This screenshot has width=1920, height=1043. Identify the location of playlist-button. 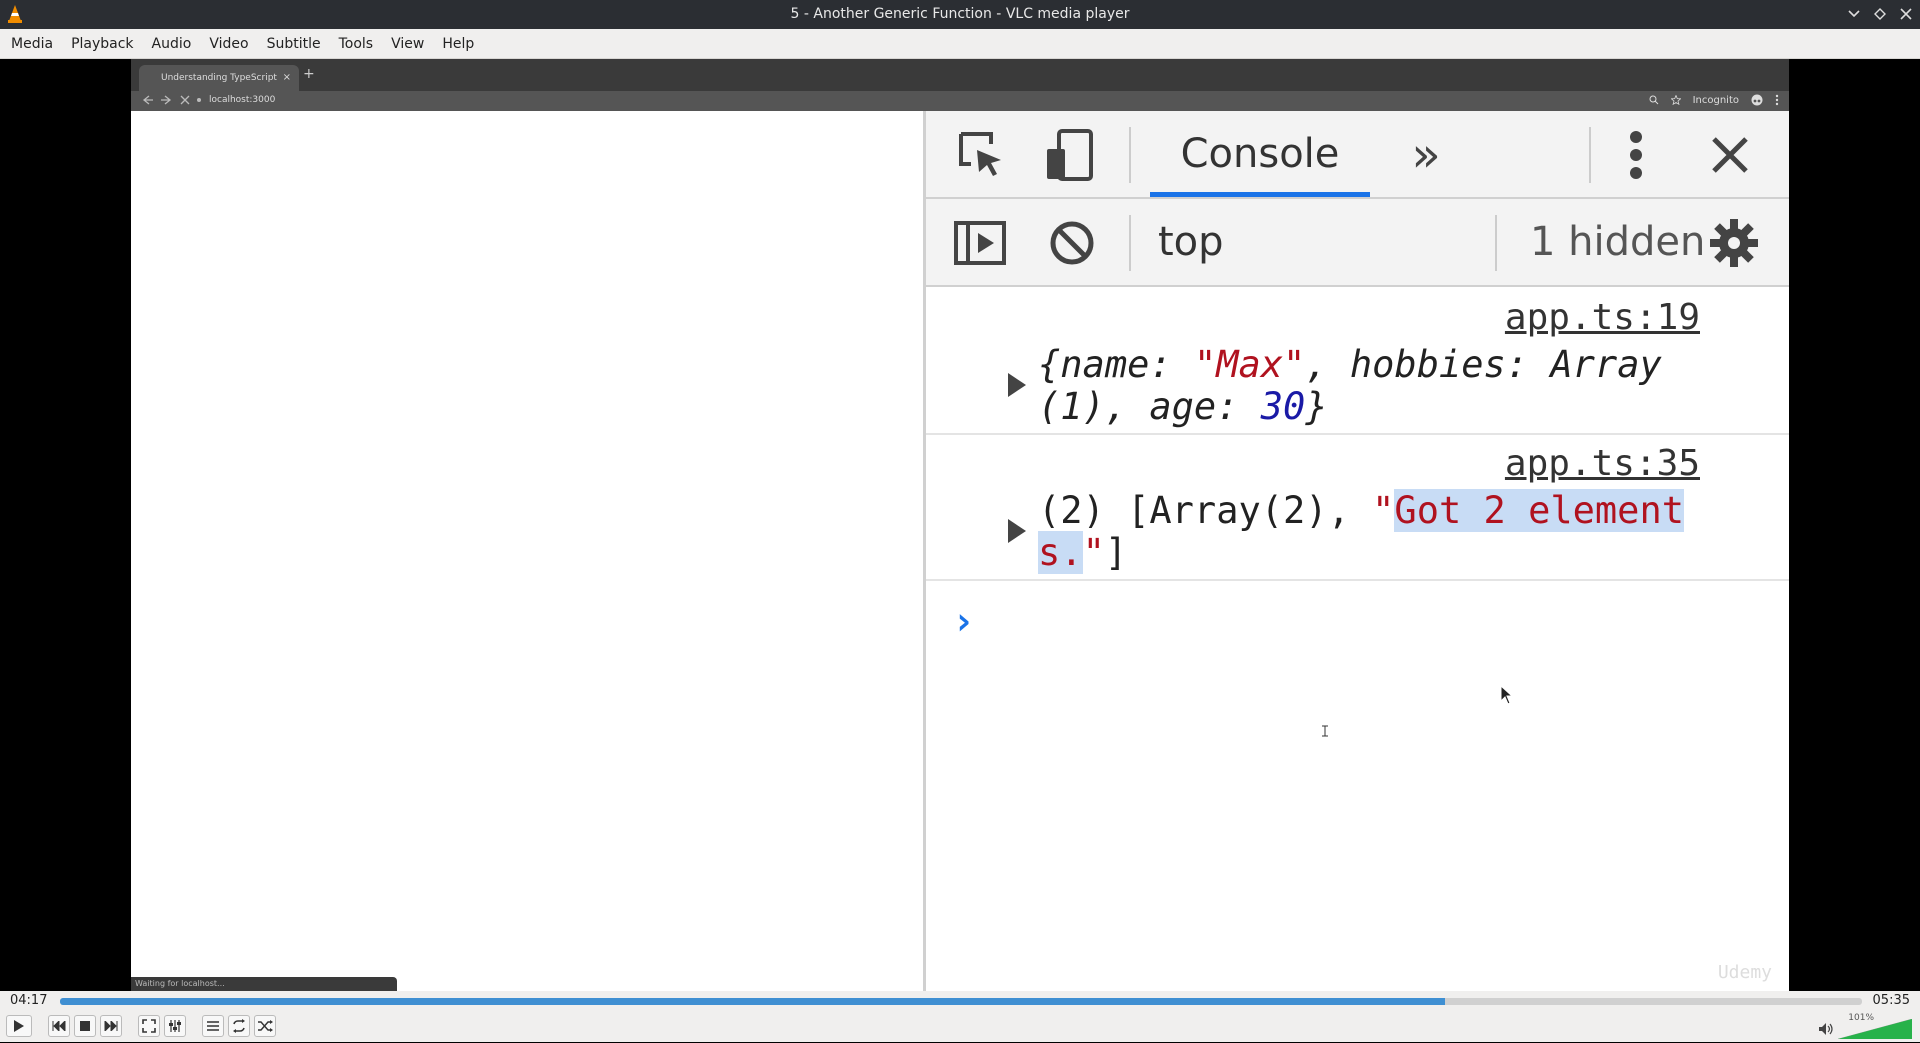
(213, 1026).